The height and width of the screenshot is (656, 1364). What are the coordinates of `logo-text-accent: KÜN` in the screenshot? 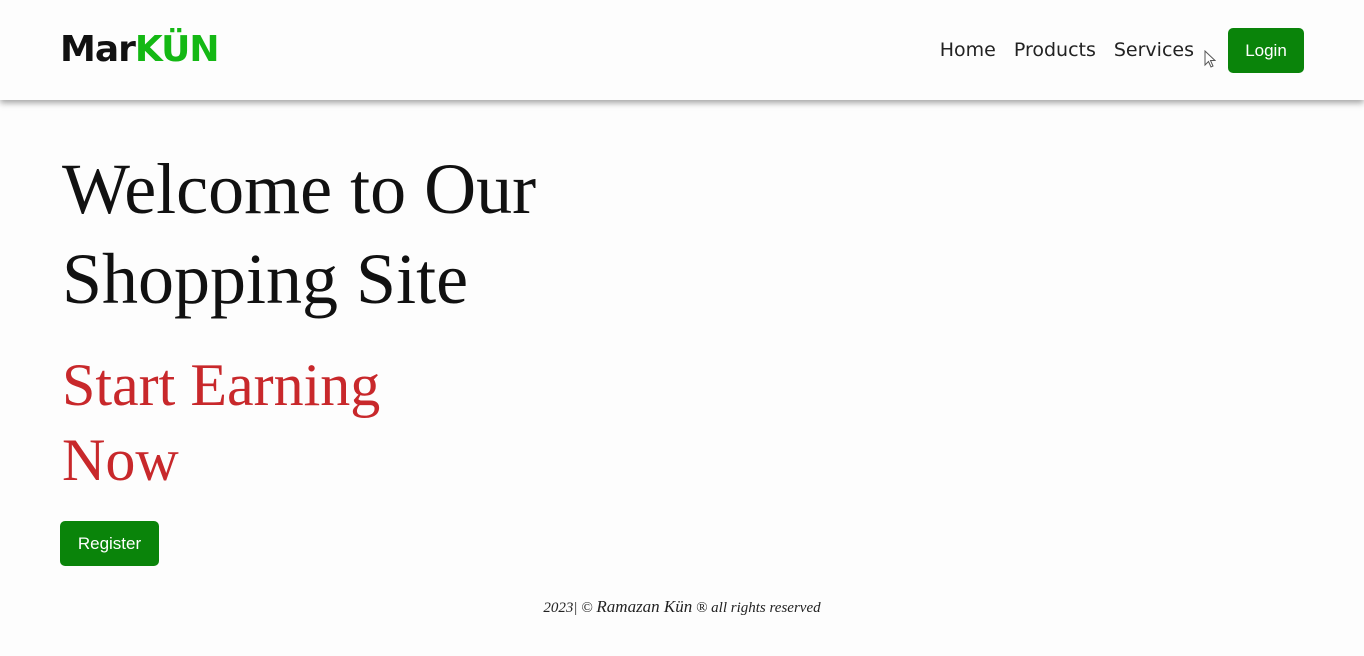 It's located at (177, 49).